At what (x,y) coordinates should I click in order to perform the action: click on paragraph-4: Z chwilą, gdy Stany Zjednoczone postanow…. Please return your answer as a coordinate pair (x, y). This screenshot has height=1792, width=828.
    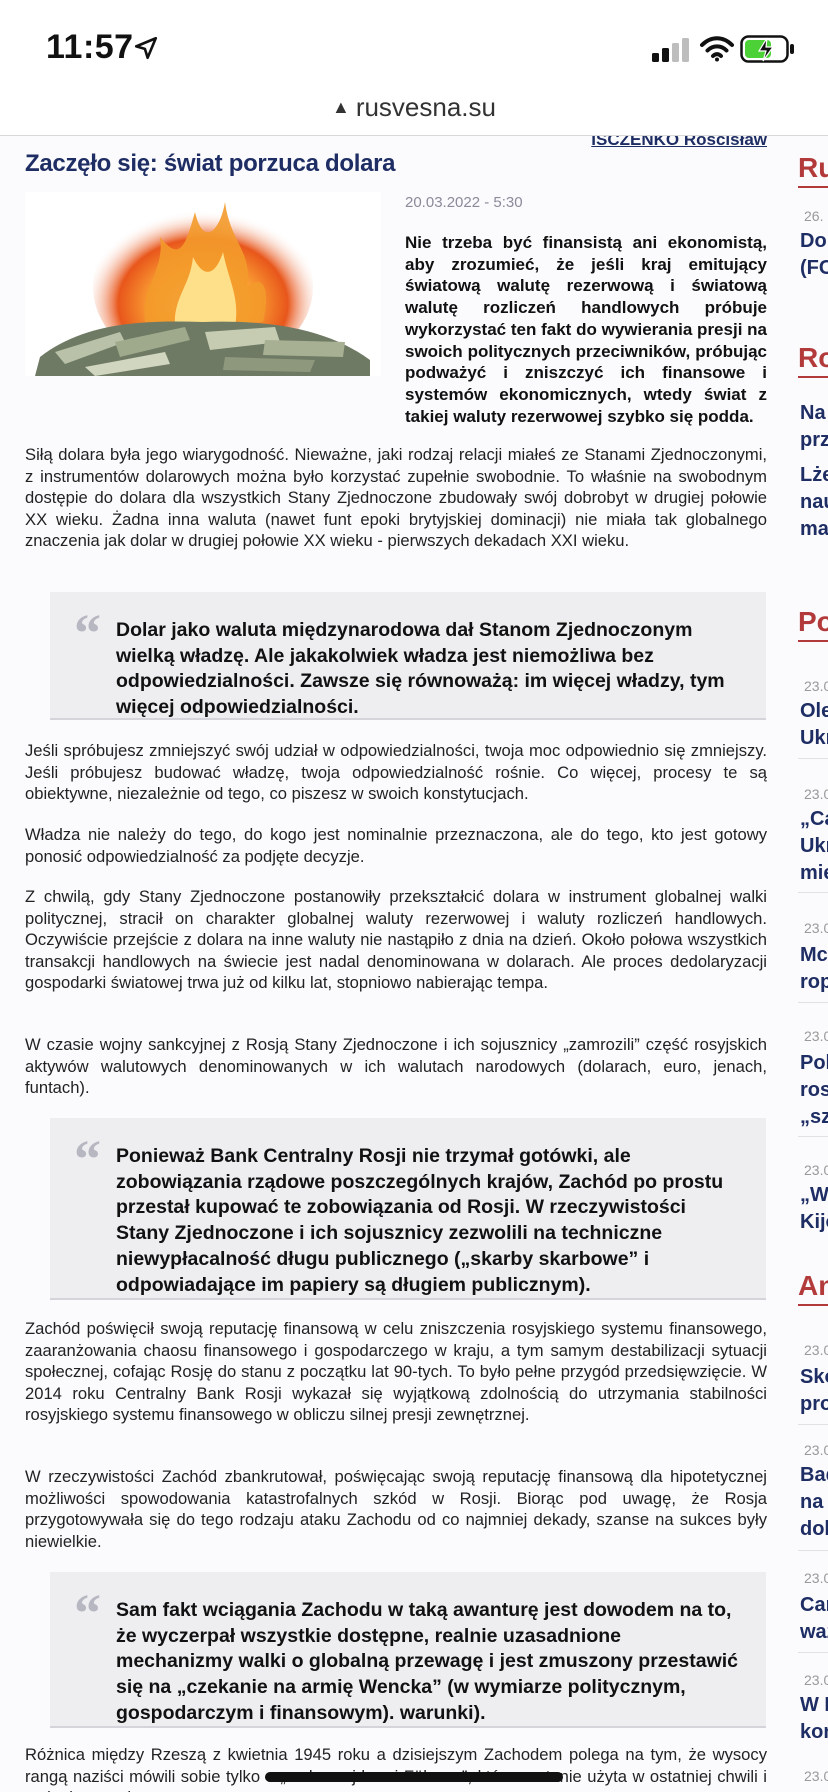
    Looking at the image, I should click on (396, 940).